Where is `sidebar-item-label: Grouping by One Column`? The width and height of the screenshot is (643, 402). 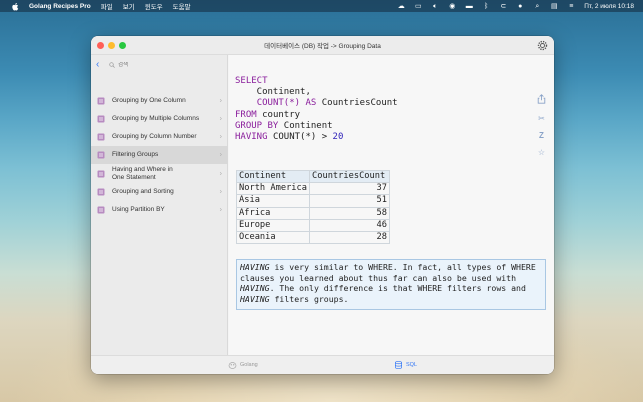
sidebar-item-label: Grouping by One Column is located at coordinates (149, 100).